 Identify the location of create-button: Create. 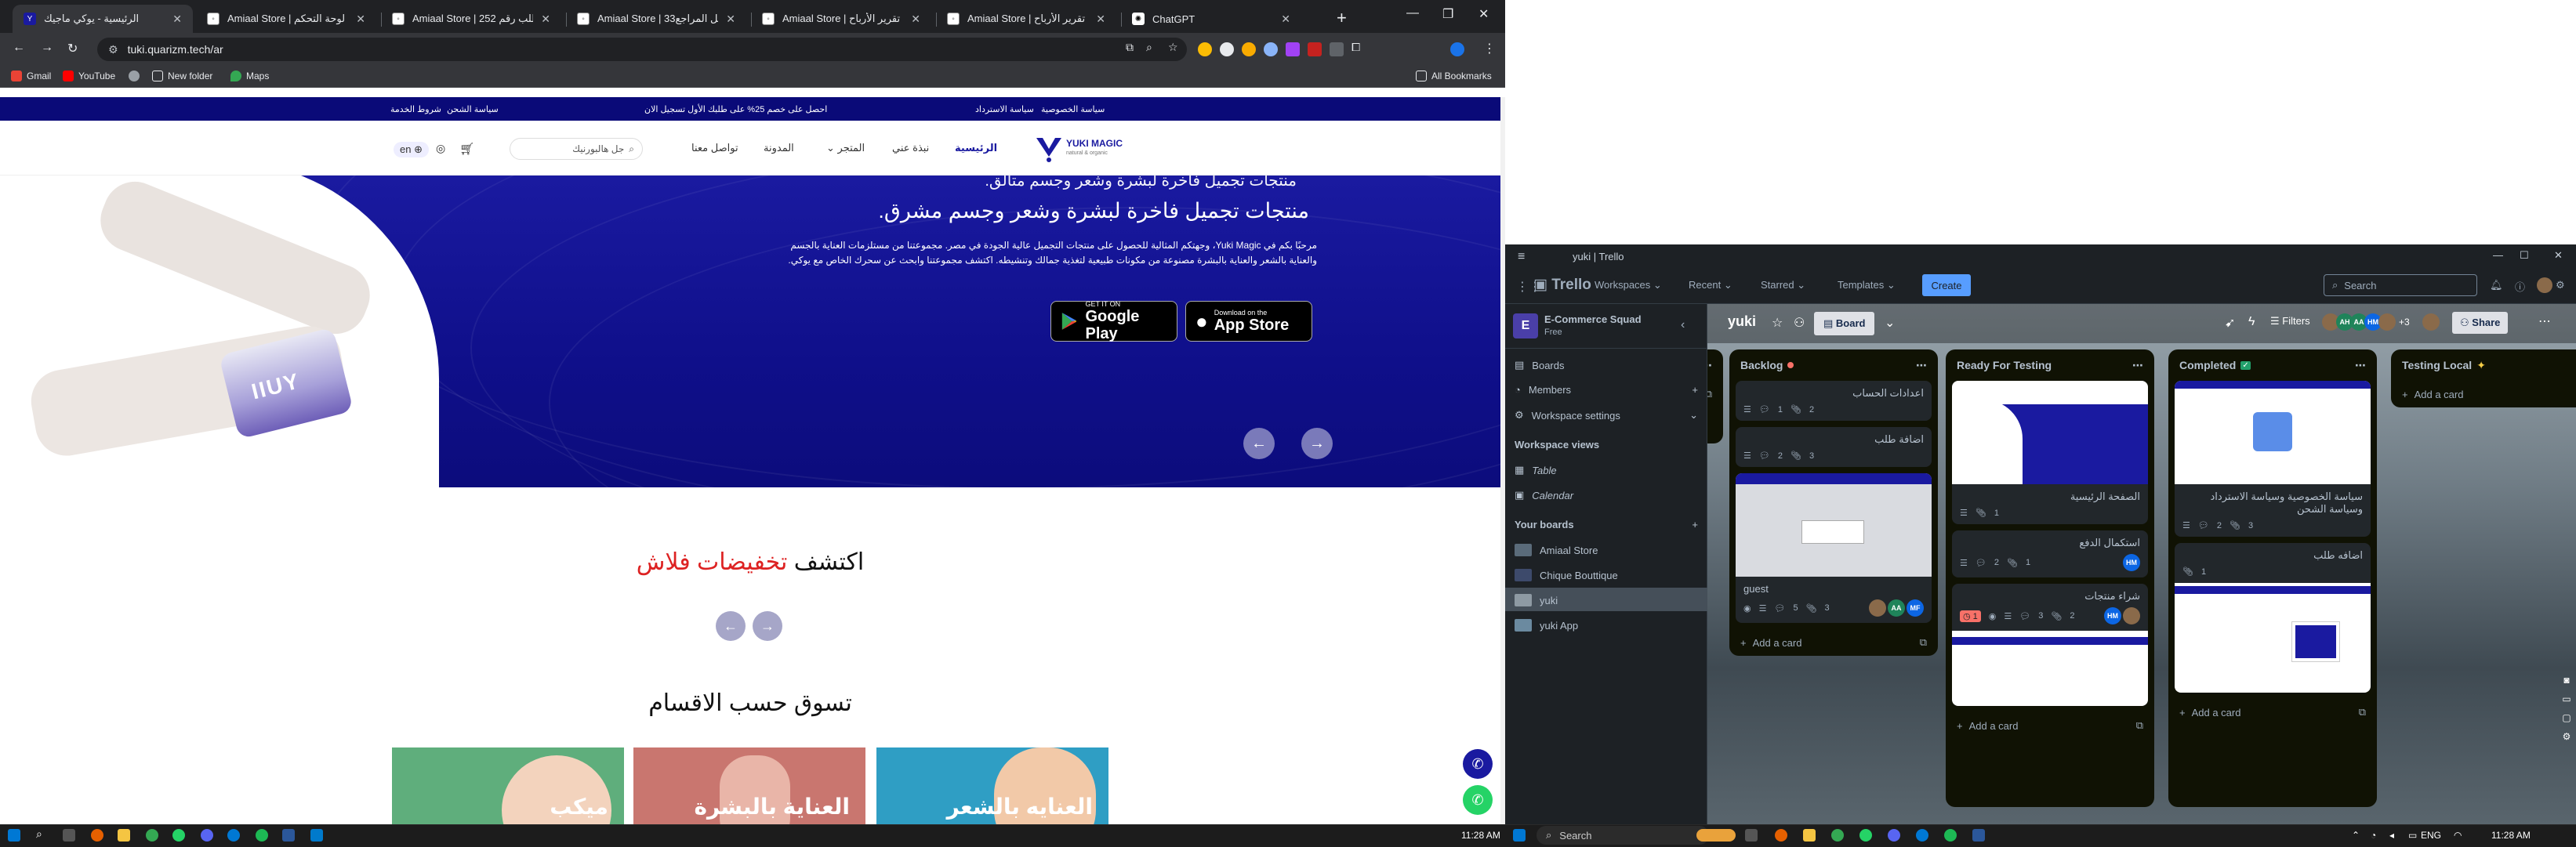
(1946, 285).